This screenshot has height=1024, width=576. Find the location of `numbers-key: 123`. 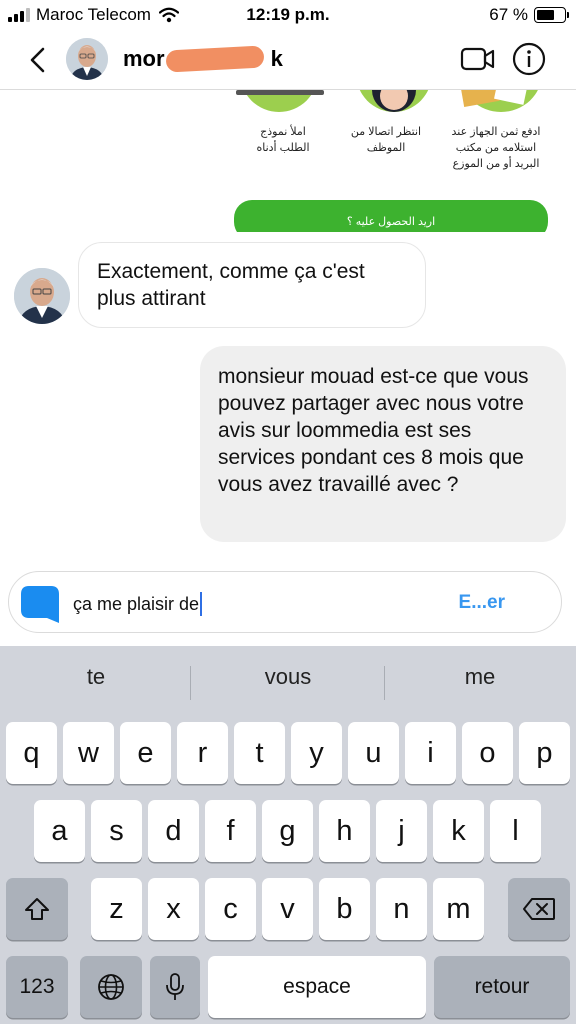

numbers-key: 123 is located at coordinates (37, 987).